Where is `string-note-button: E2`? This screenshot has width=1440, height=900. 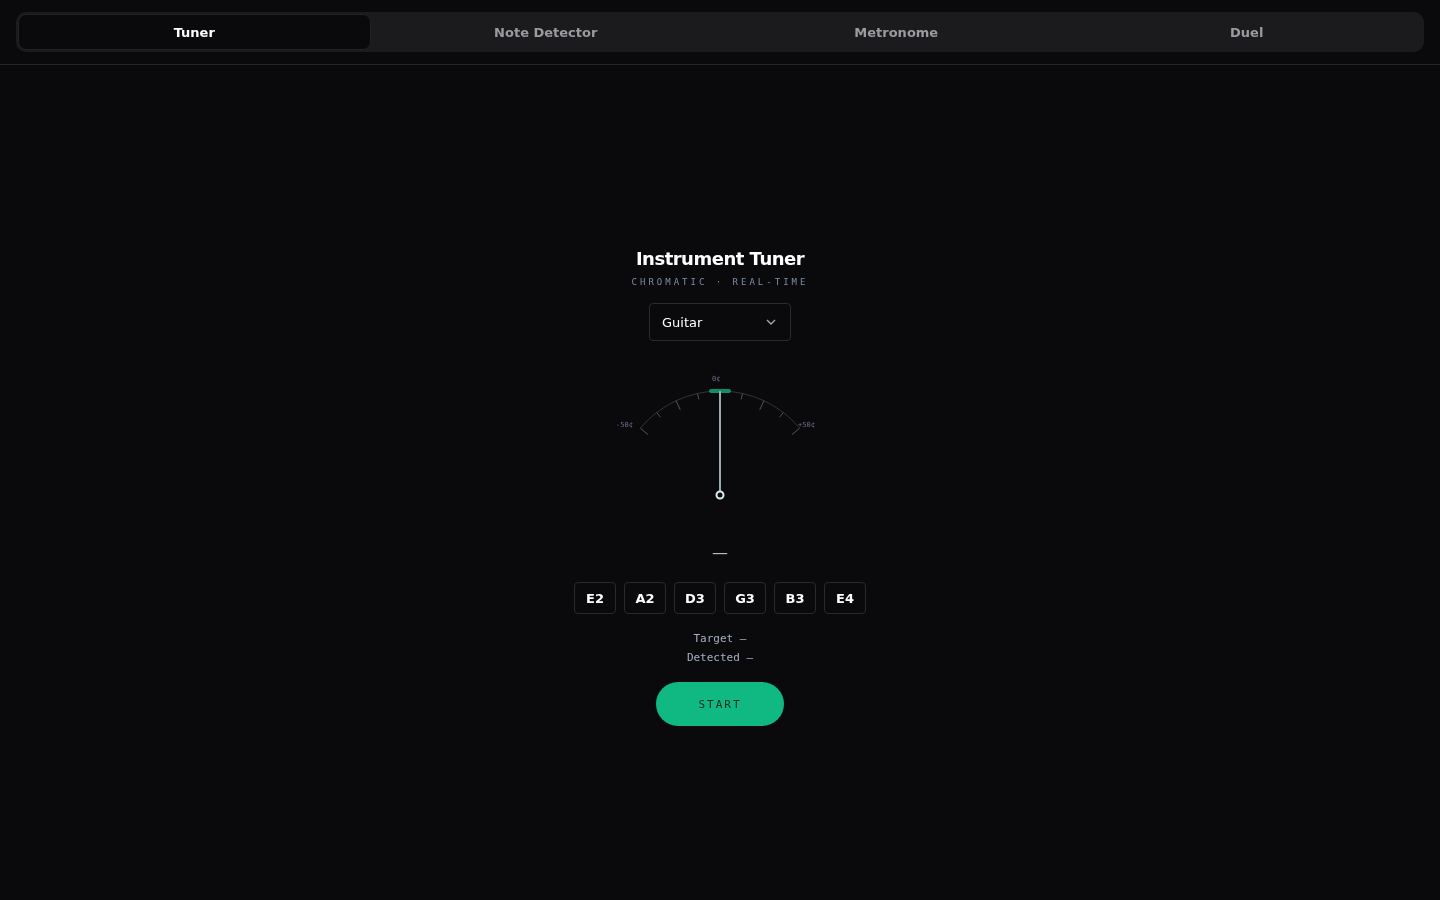 string-note-button: E2 is located at coordinates (595, 598).